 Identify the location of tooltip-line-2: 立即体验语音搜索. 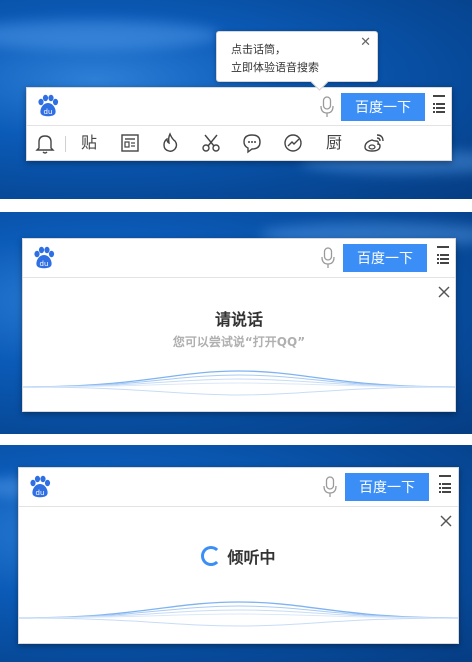
(275, 67).